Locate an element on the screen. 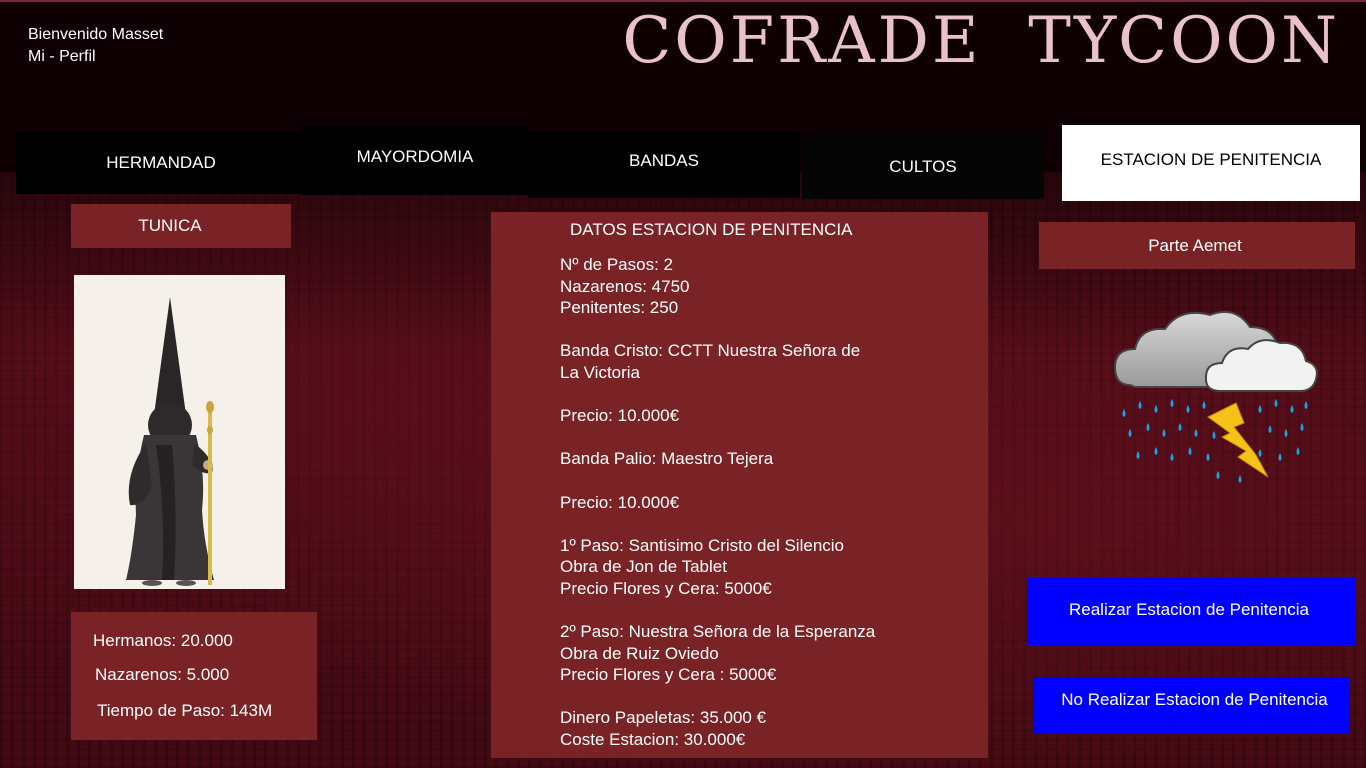  datos-line: Nazarenos: 4750 is located at coordinates (625, 286).